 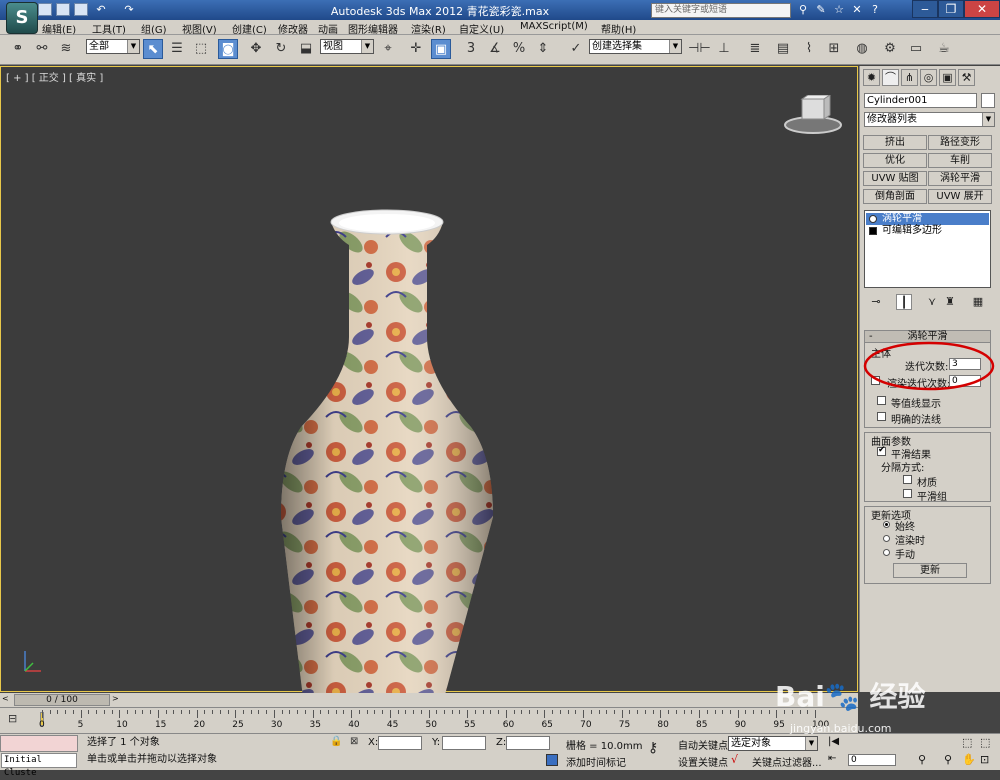 What do you see at coordinates (552, 760) in the screenshot?
I see `time-tag-icon` at bounding box center [552, 760].